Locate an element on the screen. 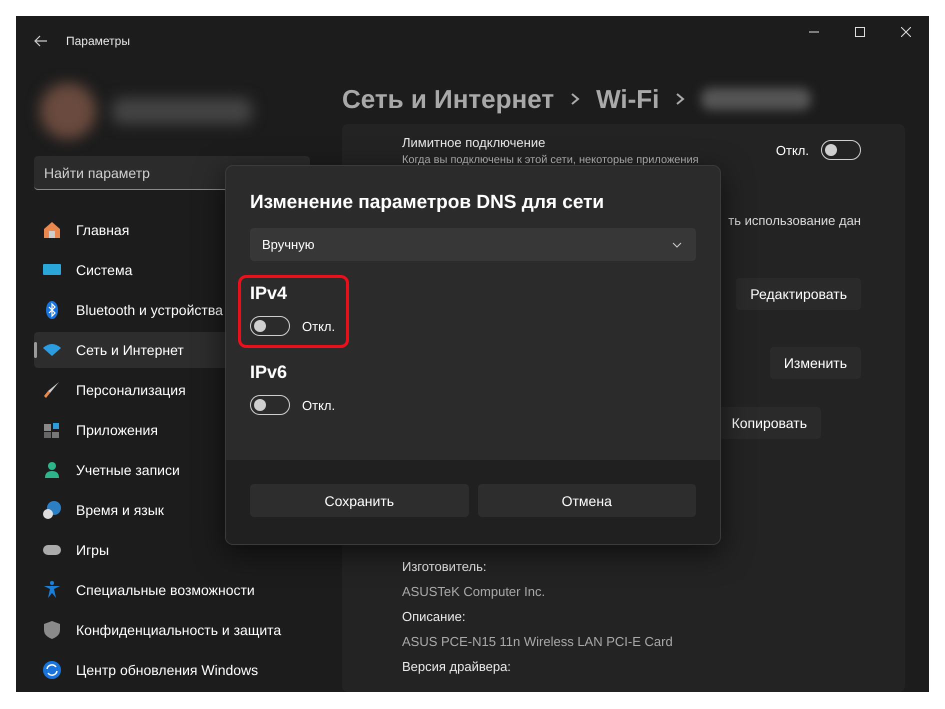  breadcrumb-item: Wi-Fi is located at coordinates (628, 99).